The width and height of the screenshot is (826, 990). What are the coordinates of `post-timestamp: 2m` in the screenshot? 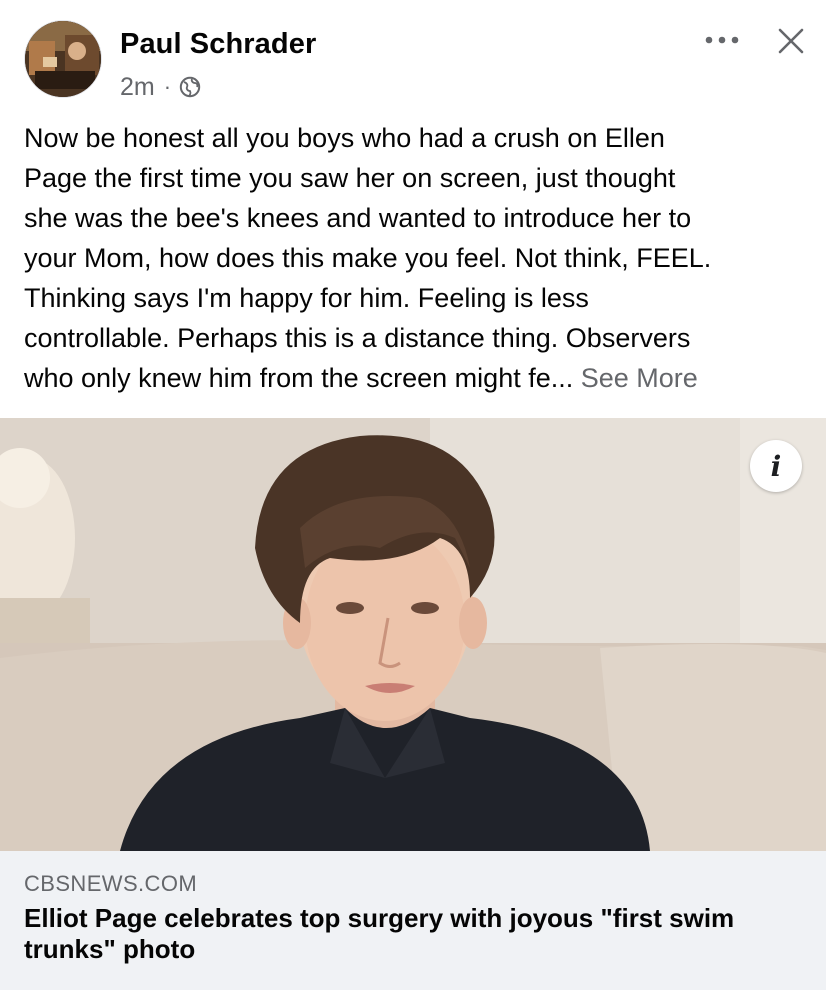 It's located at (137, 87).